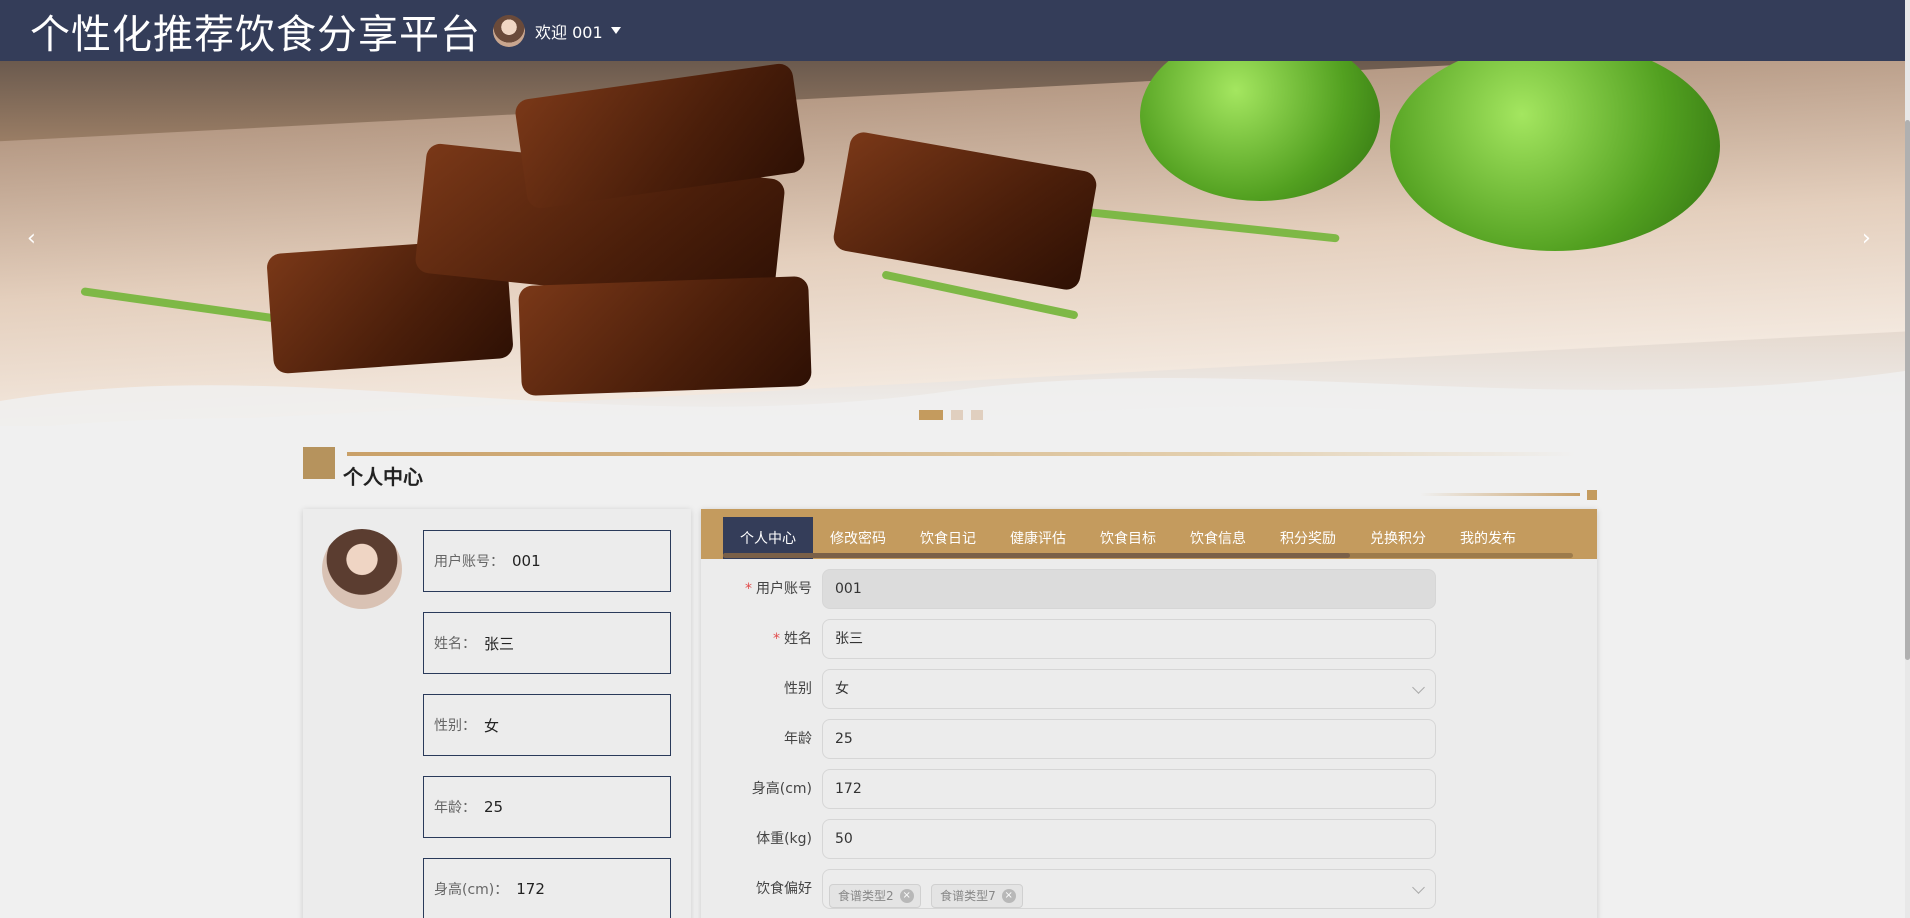  Describe the element at coordinates (547, 888) in the screenshot. I see `info-height: 身高(cm)： 172` at that location.